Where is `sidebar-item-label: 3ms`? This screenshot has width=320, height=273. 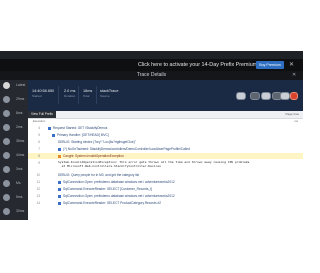 sidebar-item-label: 3ms is located at coordinates (19, 169).